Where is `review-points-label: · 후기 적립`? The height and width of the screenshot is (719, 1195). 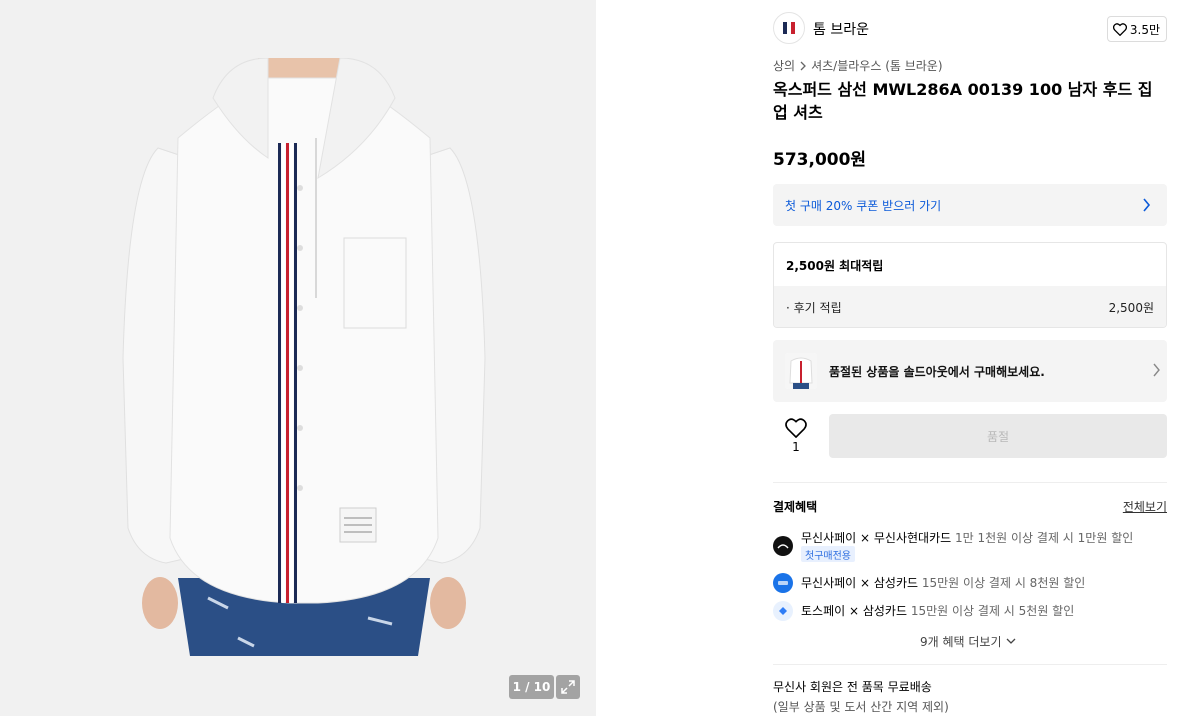
review-points-label: · 후기 적립 is located at coordinates (814, 307).